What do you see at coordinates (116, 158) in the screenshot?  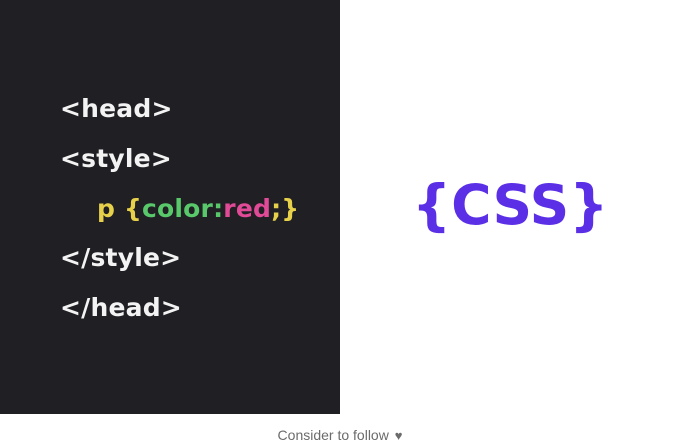 I see `code-line-style-open: <style>` at bounding box center [116, 158].